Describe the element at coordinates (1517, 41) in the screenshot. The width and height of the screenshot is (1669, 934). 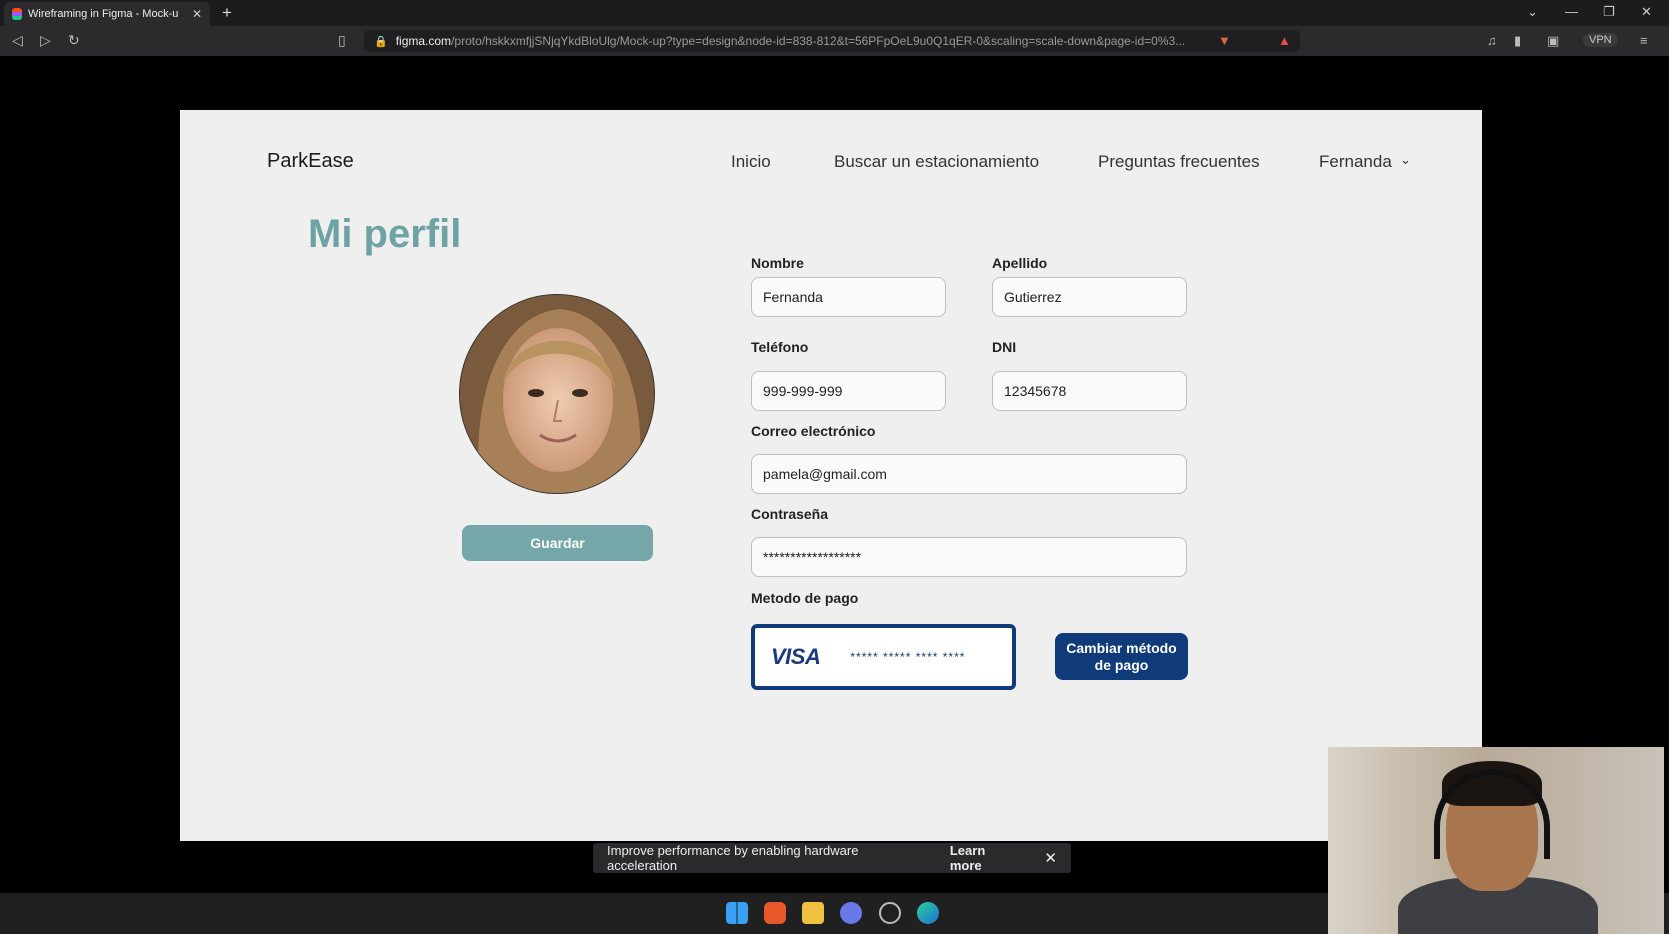
I see `sidebar-icon: ▮` at that location.